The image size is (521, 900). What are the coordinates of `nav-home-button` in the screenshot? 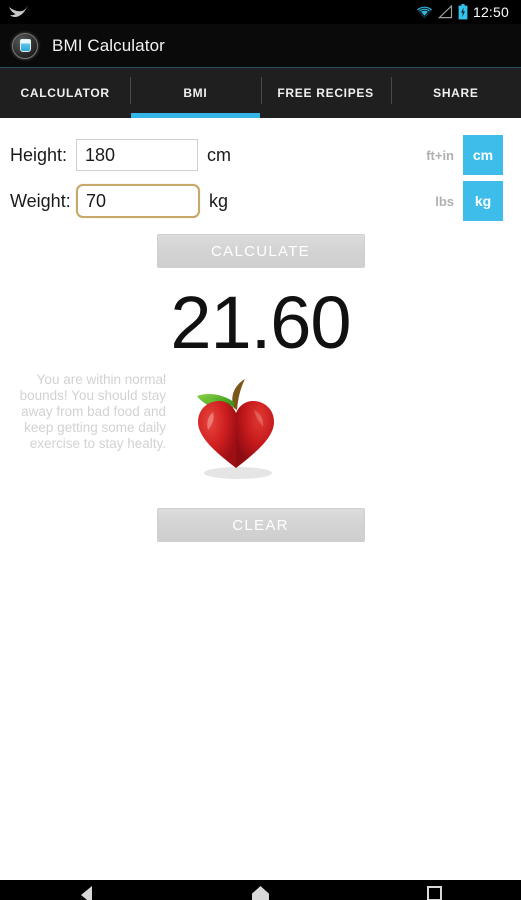 It's located at (260, 893).